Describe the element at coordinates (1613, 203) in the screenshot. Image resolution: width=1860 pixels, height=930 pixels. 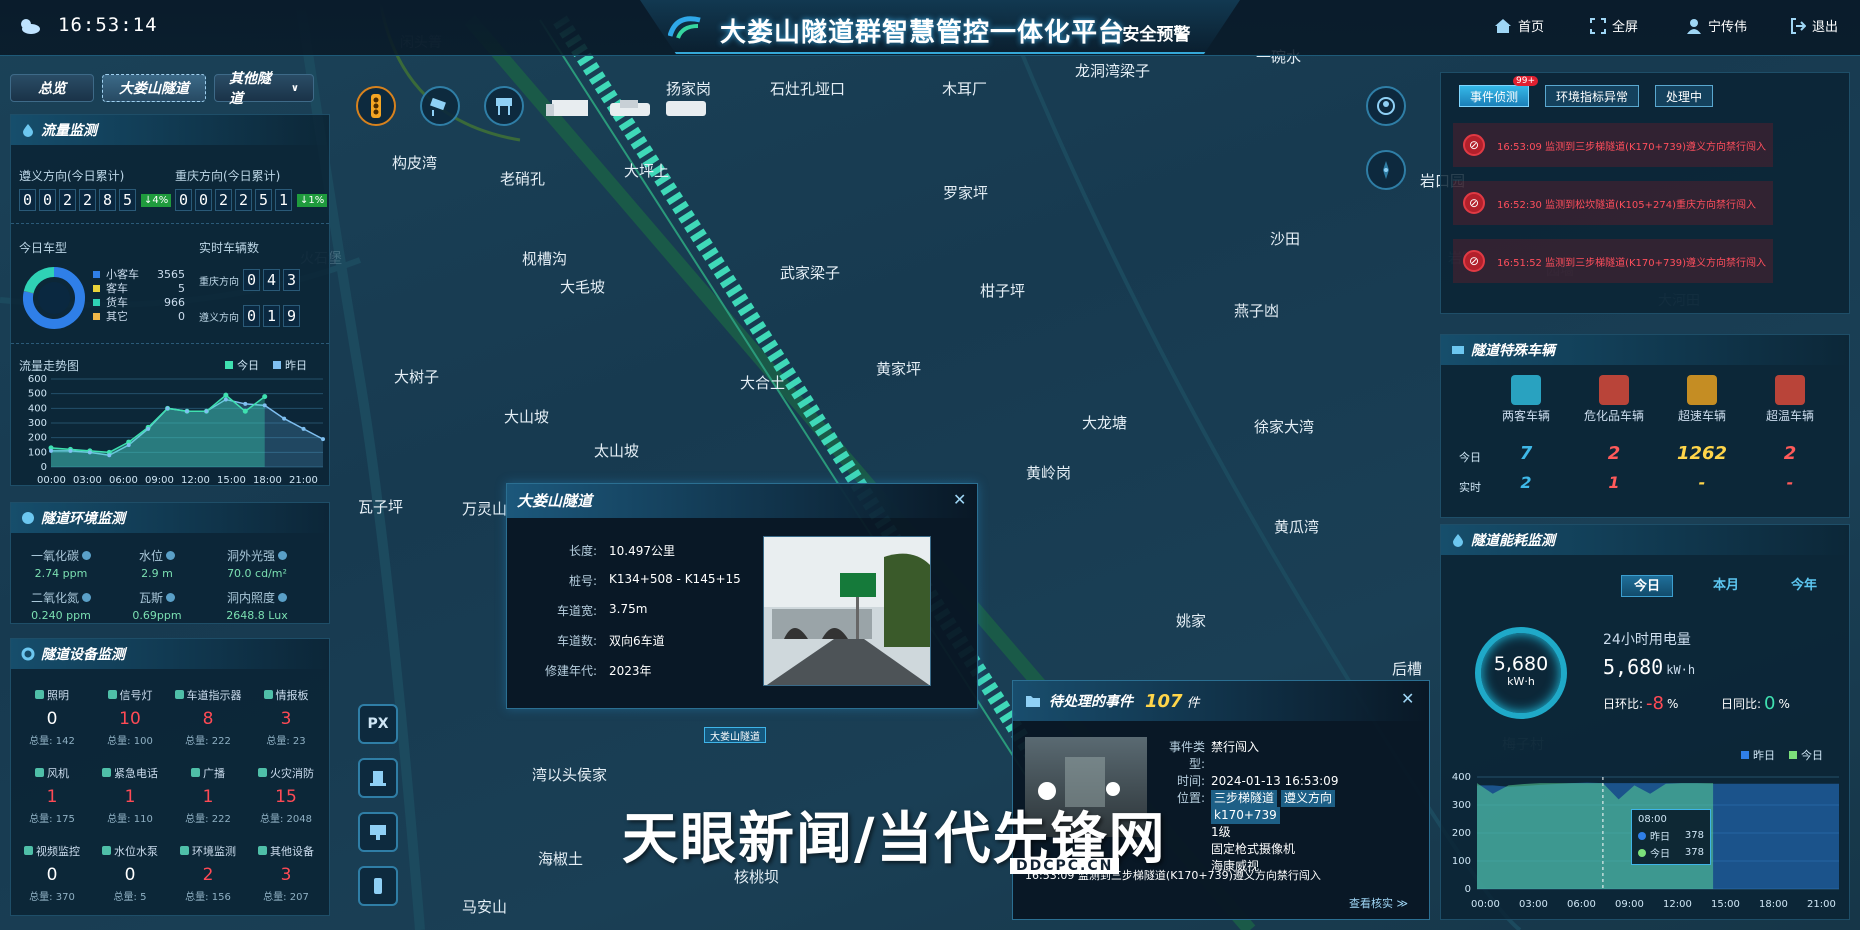
I see `alarm-item: ⊘ 16:52:30 监测到松坎隧道(K105+274)重庆方向禁行闯入` at that location.